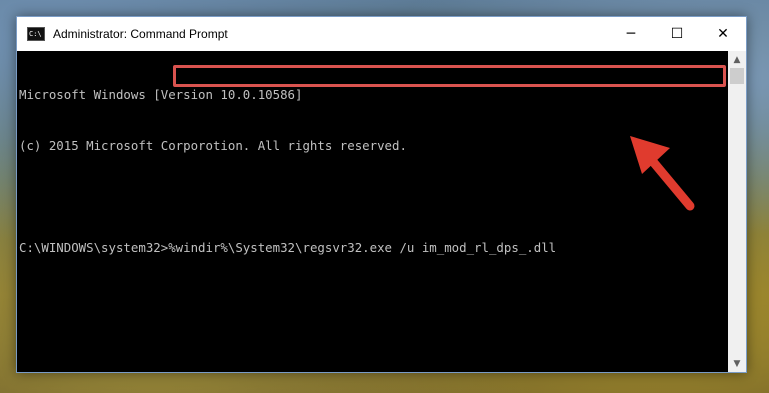  Describe the element at coordinates (161, 94) in the screenshot. I see `console-line: Microsoft Windows [Version 10.0.10586]` at that location.